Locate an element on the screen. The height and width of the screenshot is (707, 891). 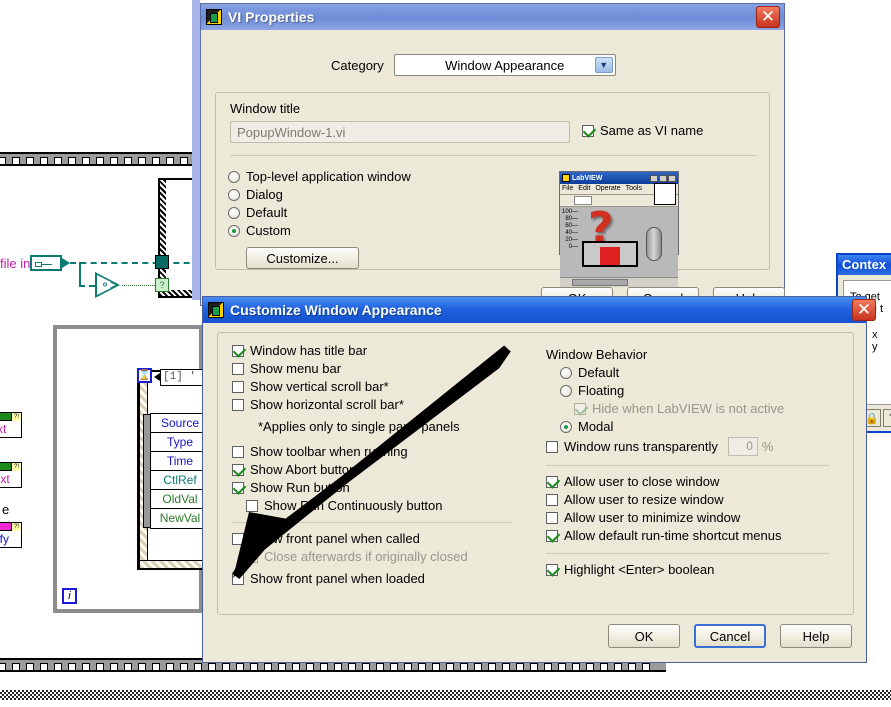
checkbox-show-front-panel-when-called: Show front panel when called is located at coordinates (377, 539).